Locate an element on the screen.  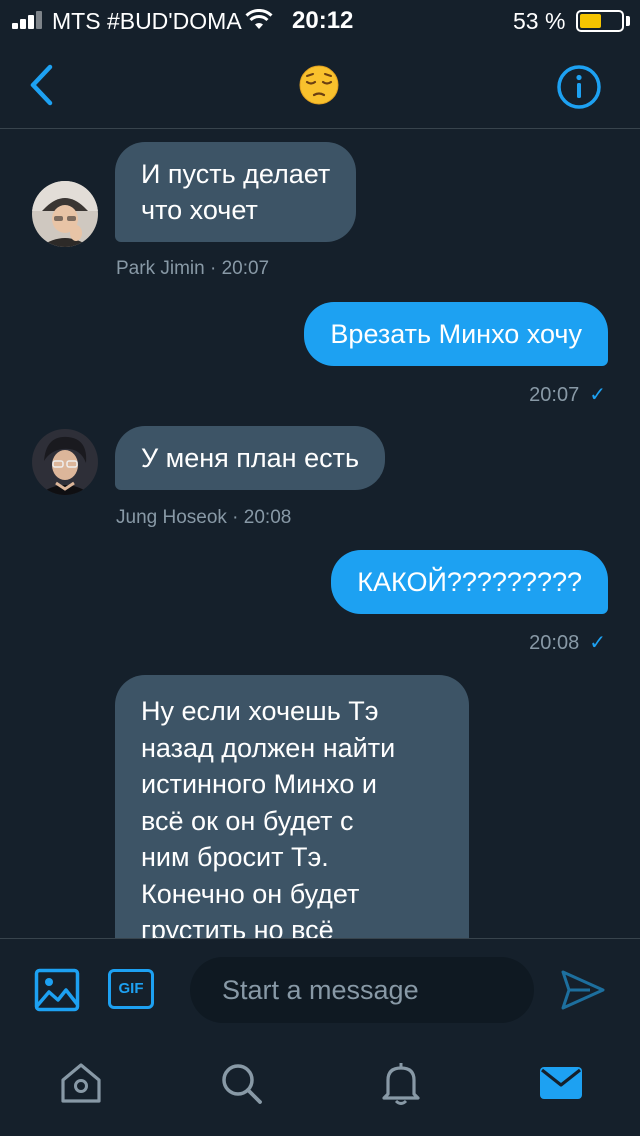
conversation-header is located at coordinates (320, 84).